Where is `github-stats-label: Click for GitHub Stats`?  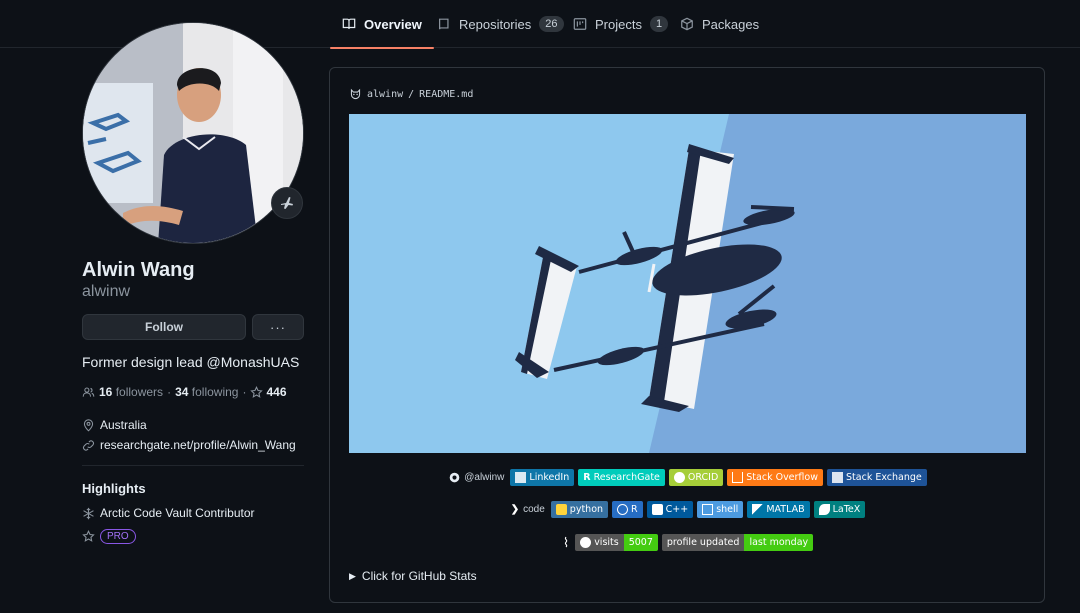
github-stats-label: Click for GitHub Stats is located at coordinates (419, 576).